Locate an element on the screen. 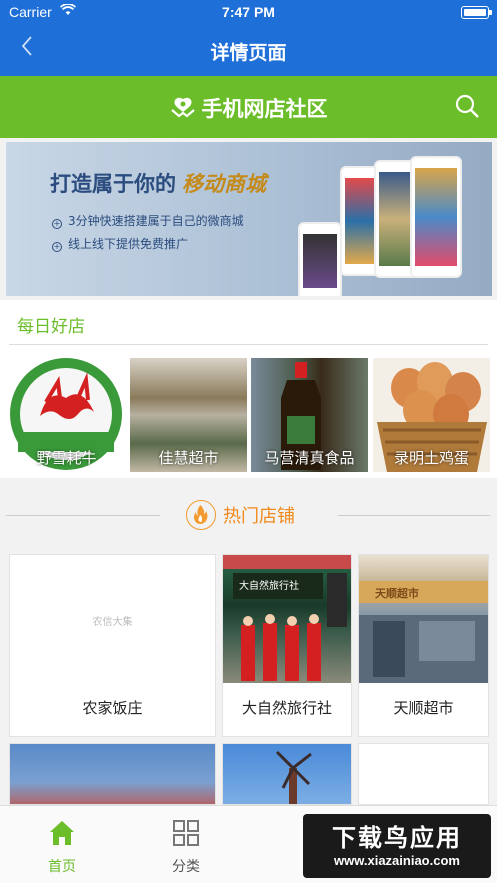 This screenshot has width=497, height=883. search-button is located at coordinates (467, 108).